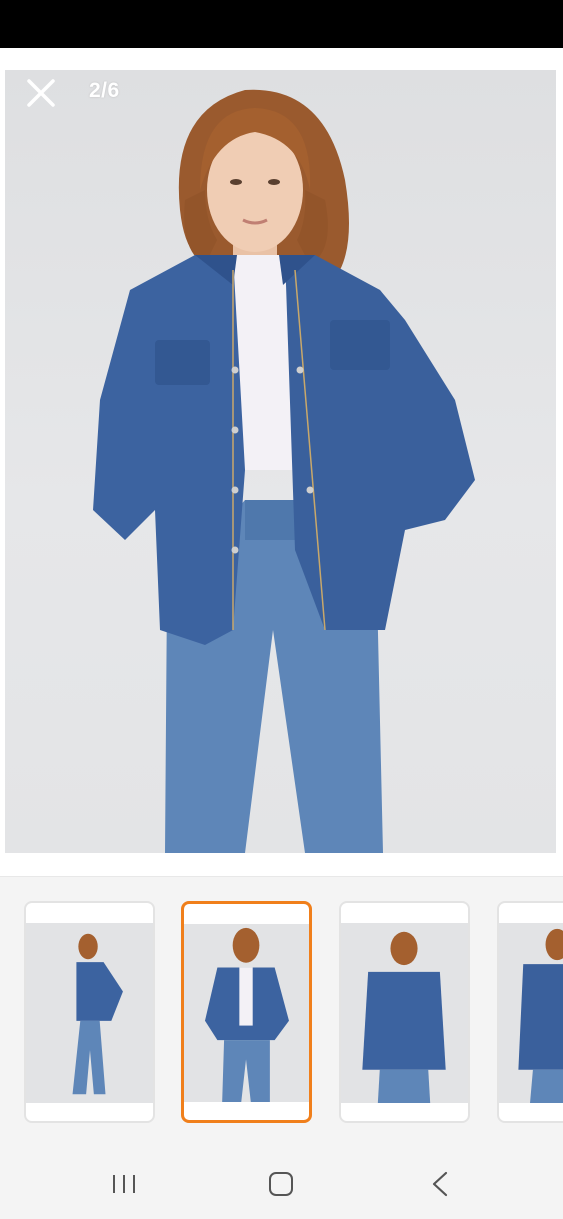 This screenshot has height=1219, width=563. Describe the element at coordinates (104, 90) in the screenshot. I see `image-counter: 2/6` at that location.